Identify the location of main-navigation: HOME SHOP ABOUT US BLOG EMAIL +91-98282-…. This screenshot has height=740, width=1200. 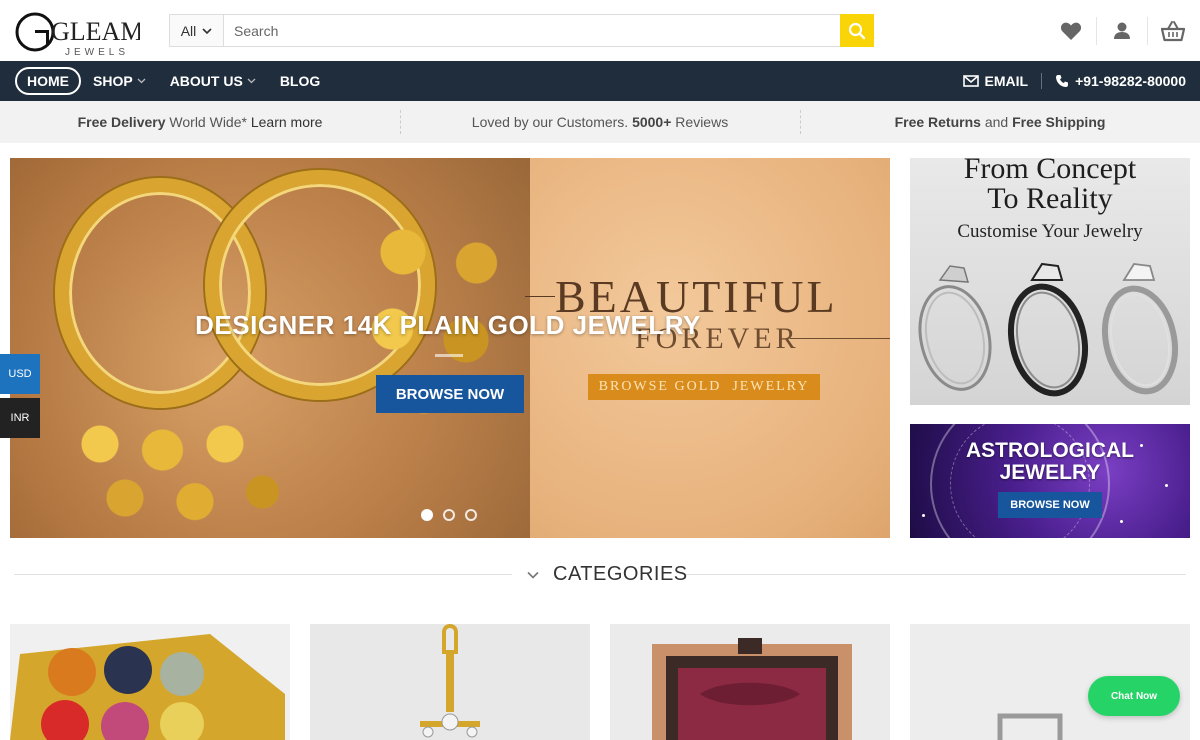
(600, 81).